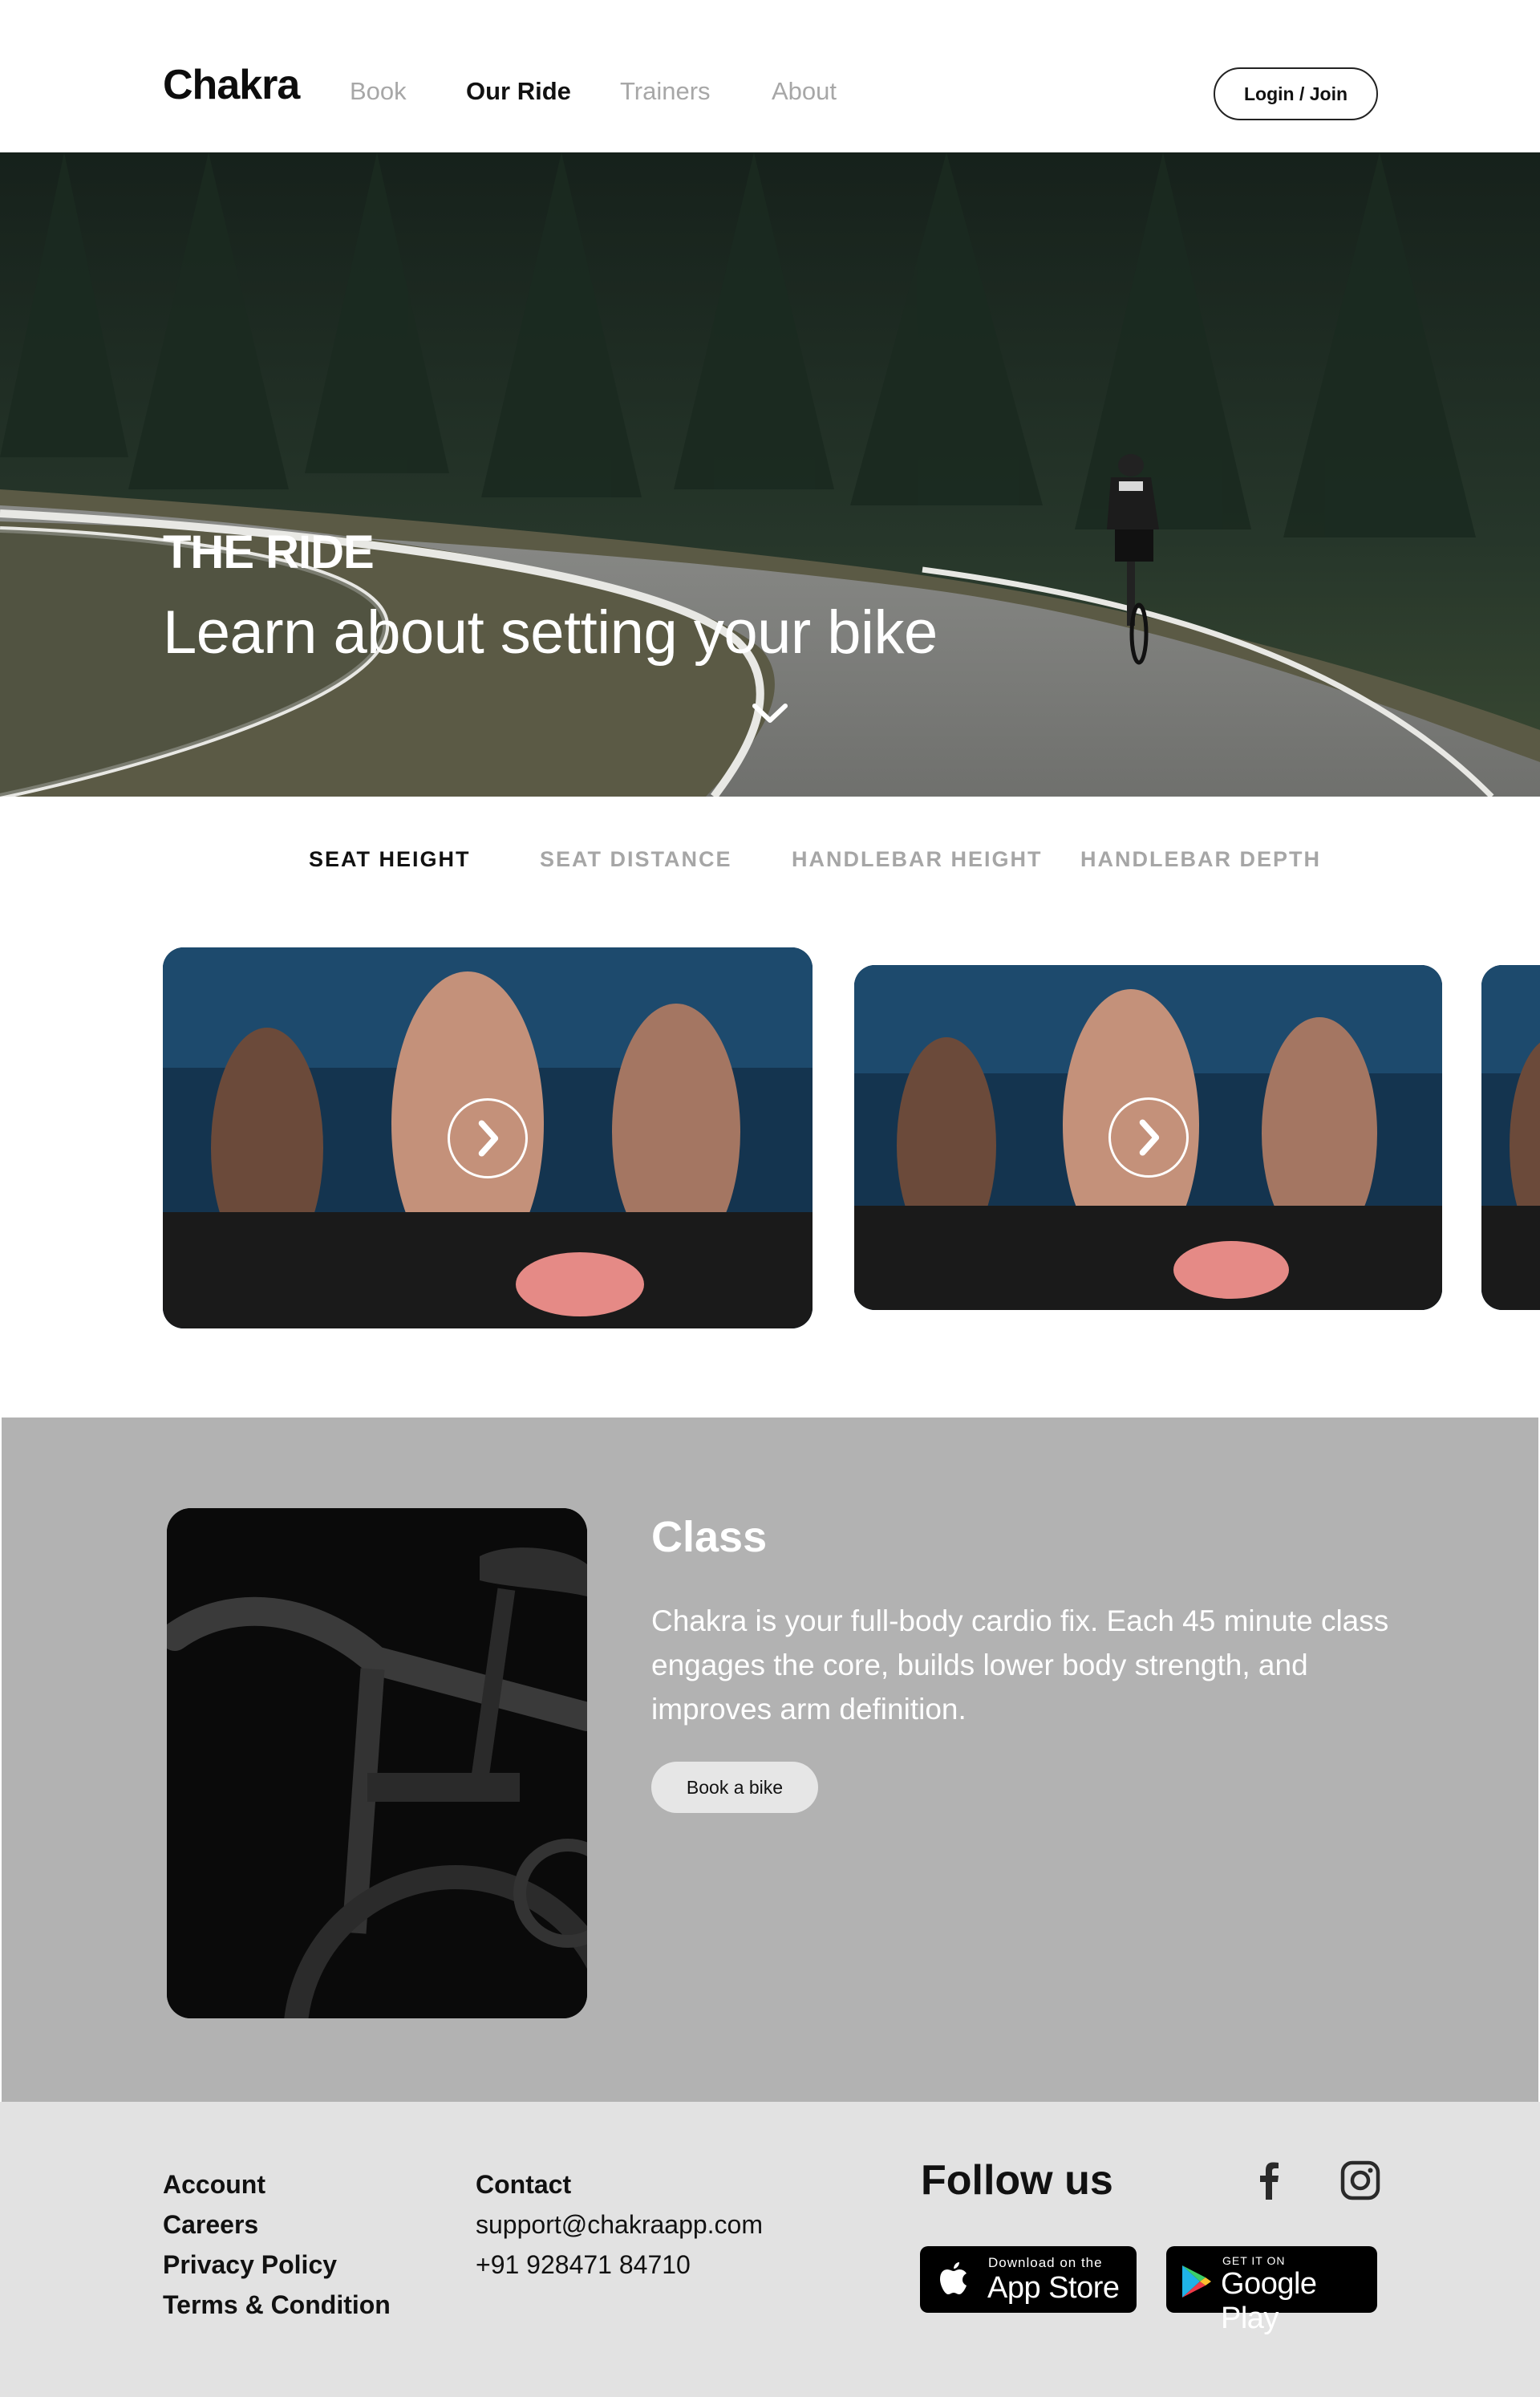 This screenshot has height=2397, width=1540. I want to click on nav-about: About, so click(804, 91).